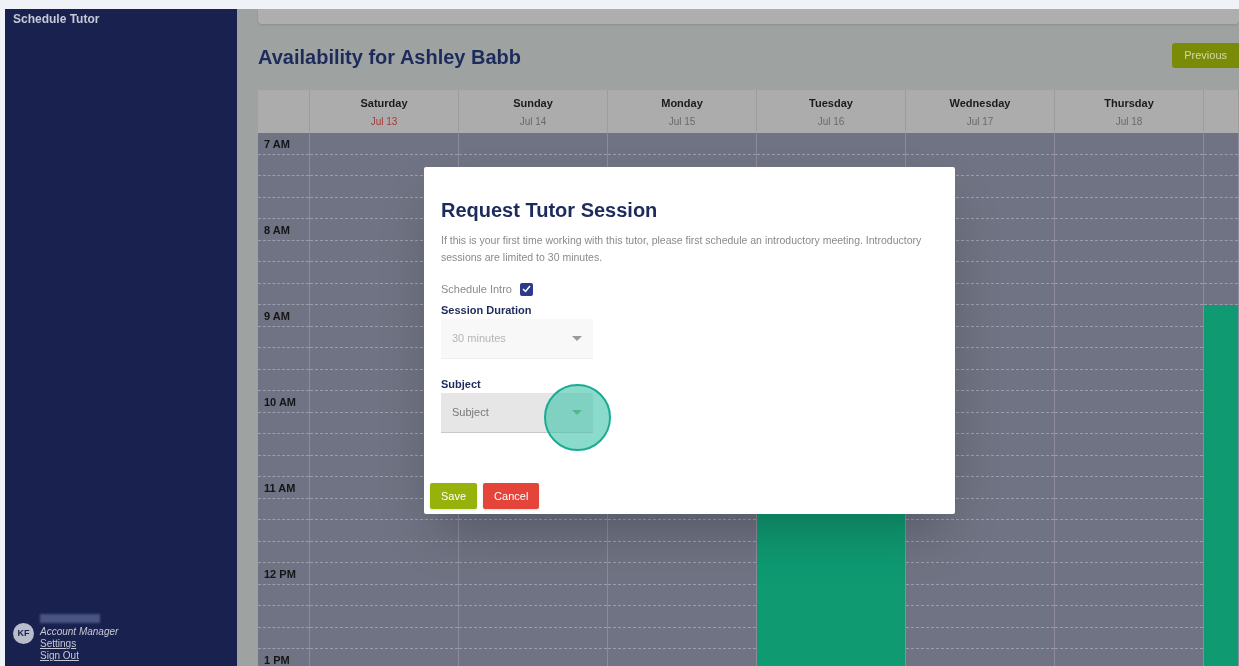 This screenshot has height=666, width=1239. Describe the element at coordinates (277, 144) in the screenshot. I see `hour-label: 7 AM` at that location.